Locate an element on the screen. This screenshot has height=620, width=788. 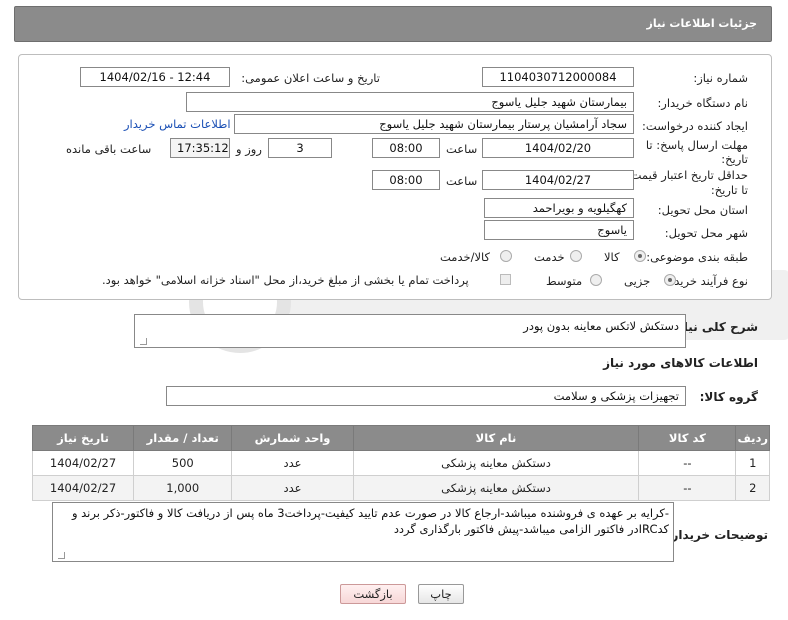
goods-section-title: اطلاعات کالاهای مورد نیاز is located at coordinates (680, 363).